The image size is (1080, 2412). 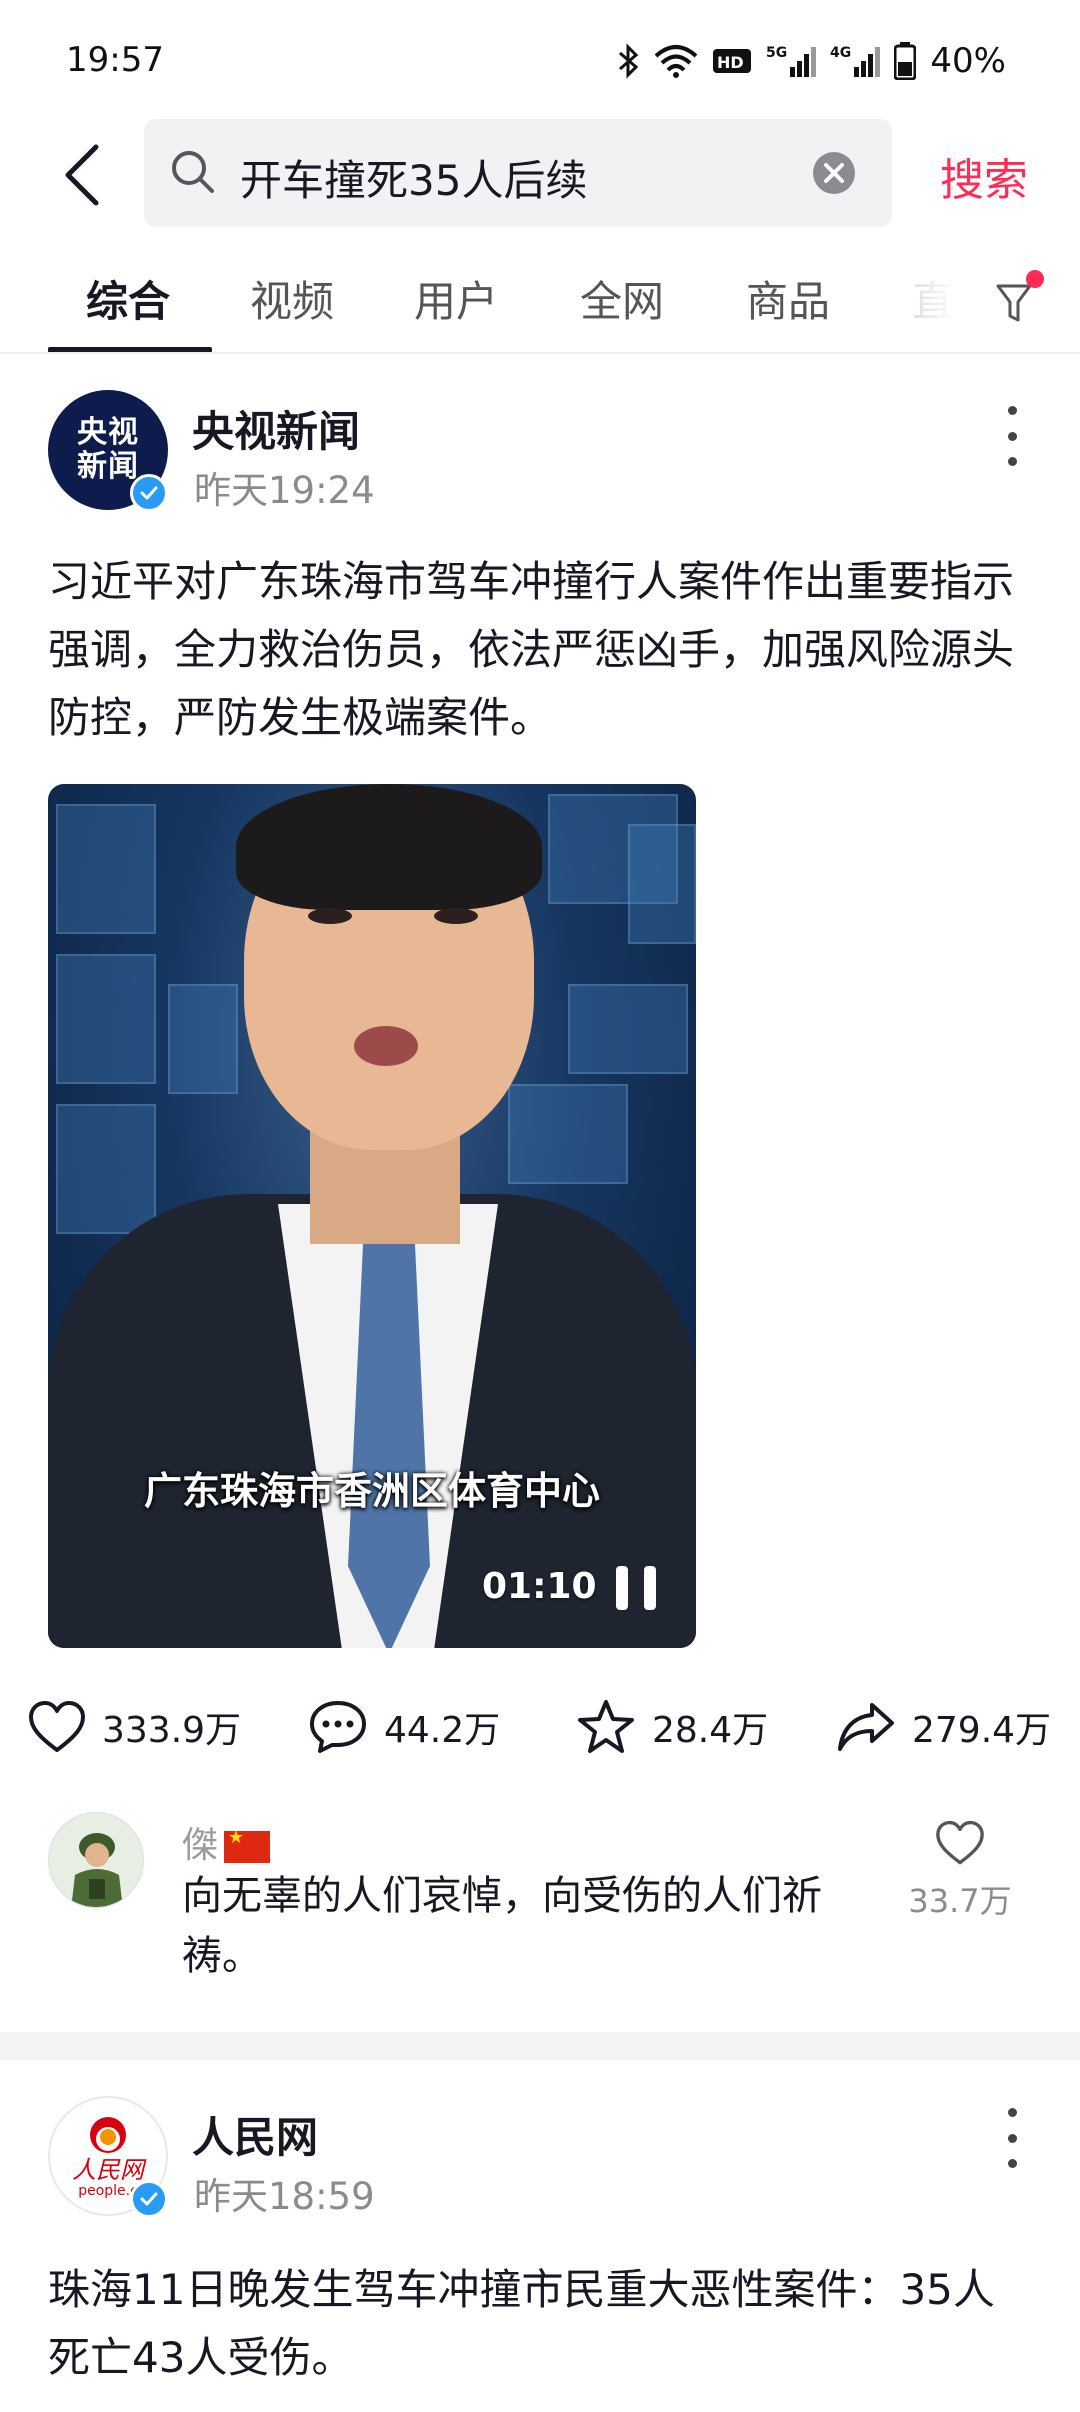 I want to click on svg-text: 5G, so click(x=776, y=53).